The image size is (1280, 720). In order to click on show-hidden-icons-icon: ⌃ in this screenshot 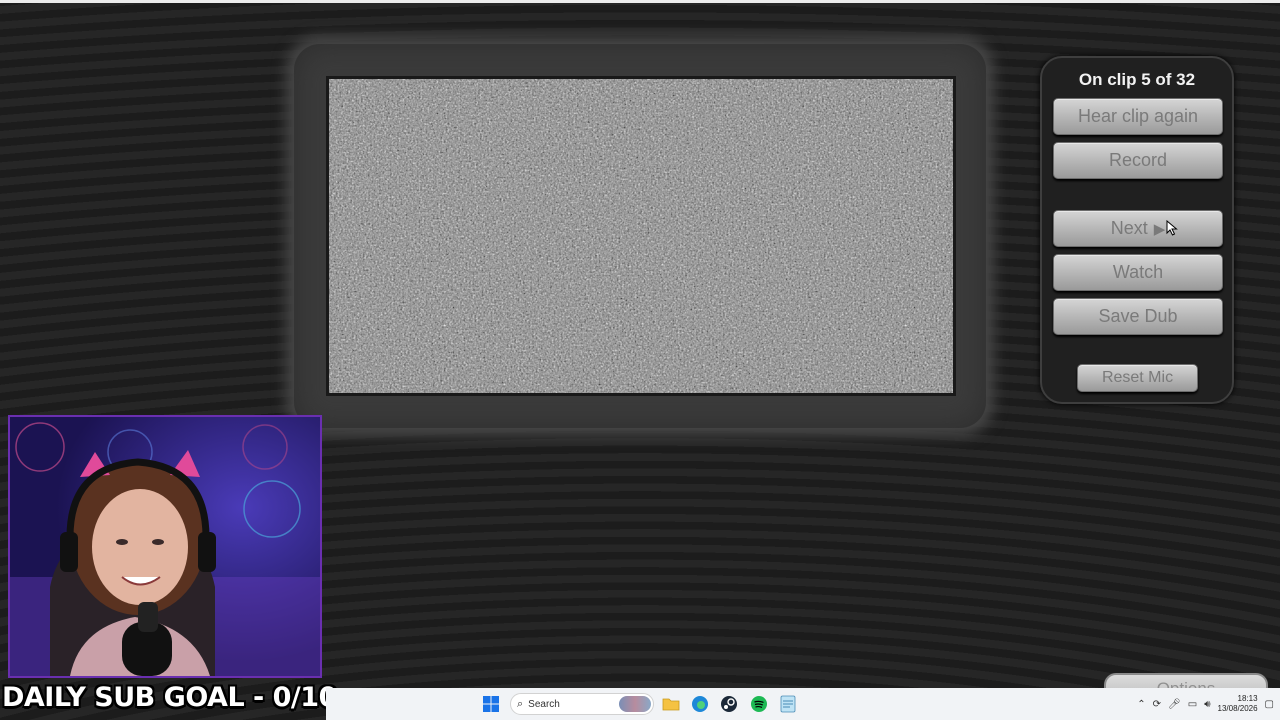, I will do `click(1141, 704)`.